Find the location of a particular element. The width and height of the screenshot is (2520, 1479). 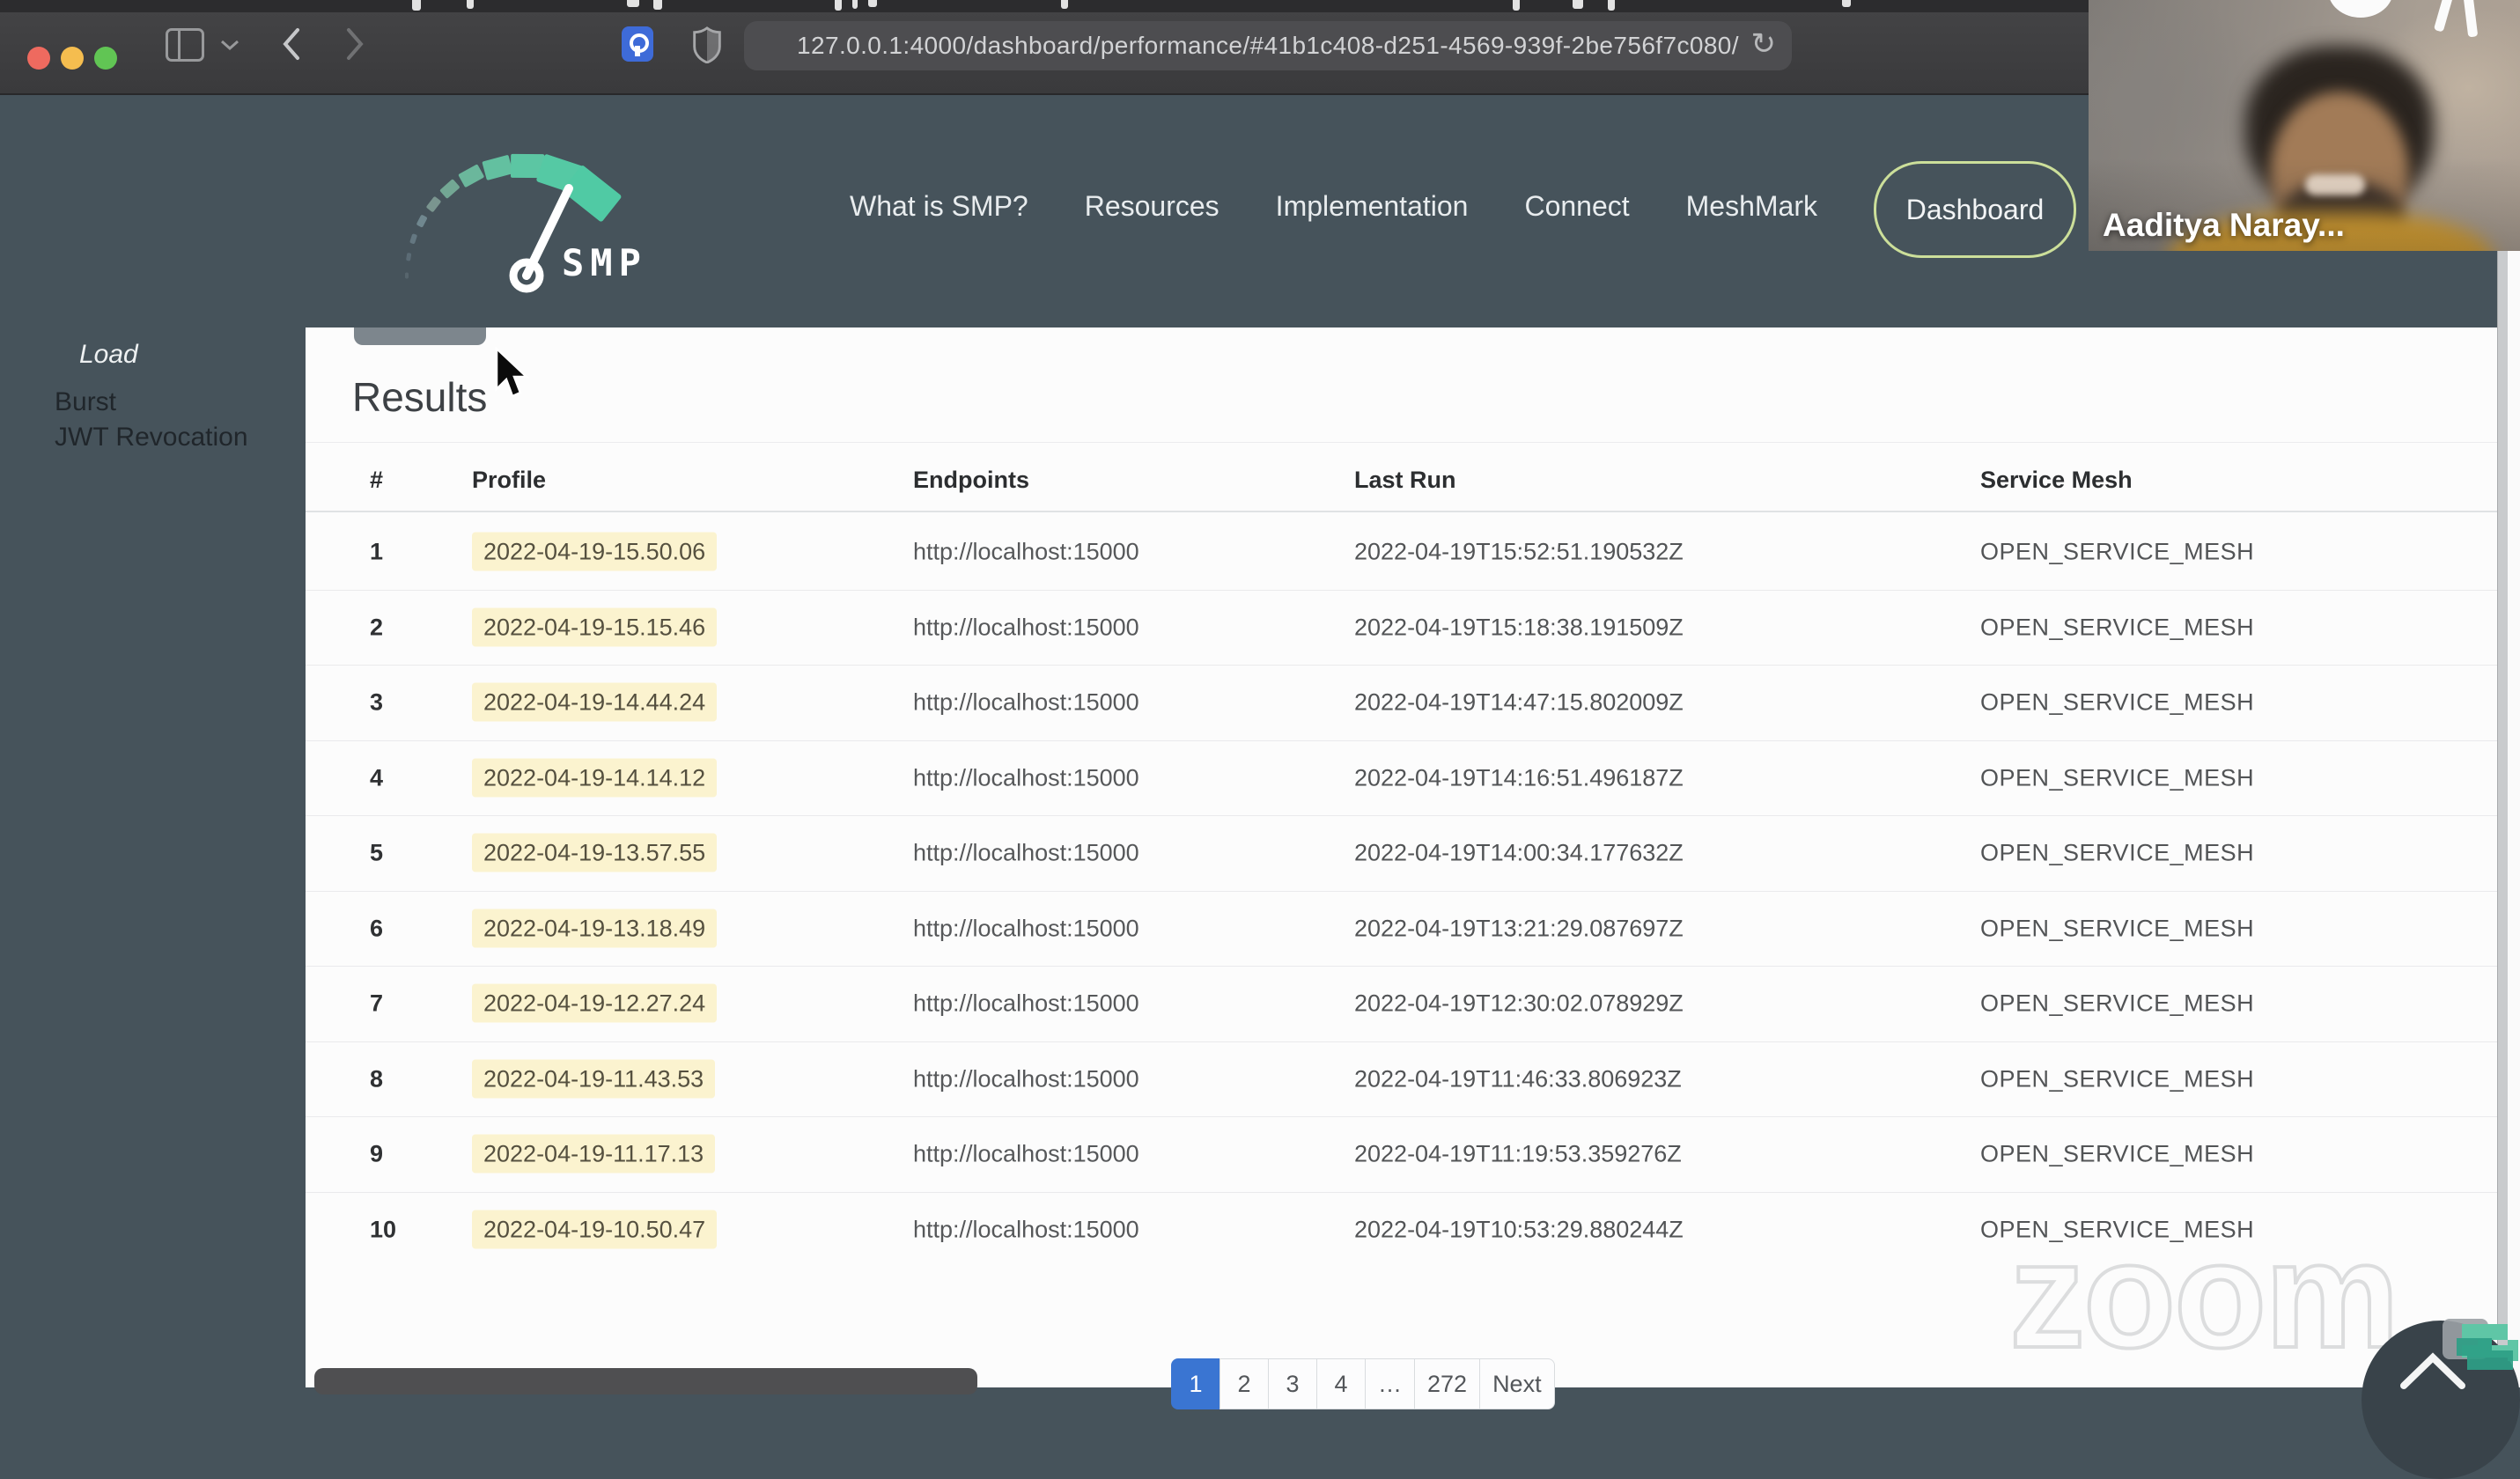

zoom-watermark: zoom is located at coordinates (2204, 1295).